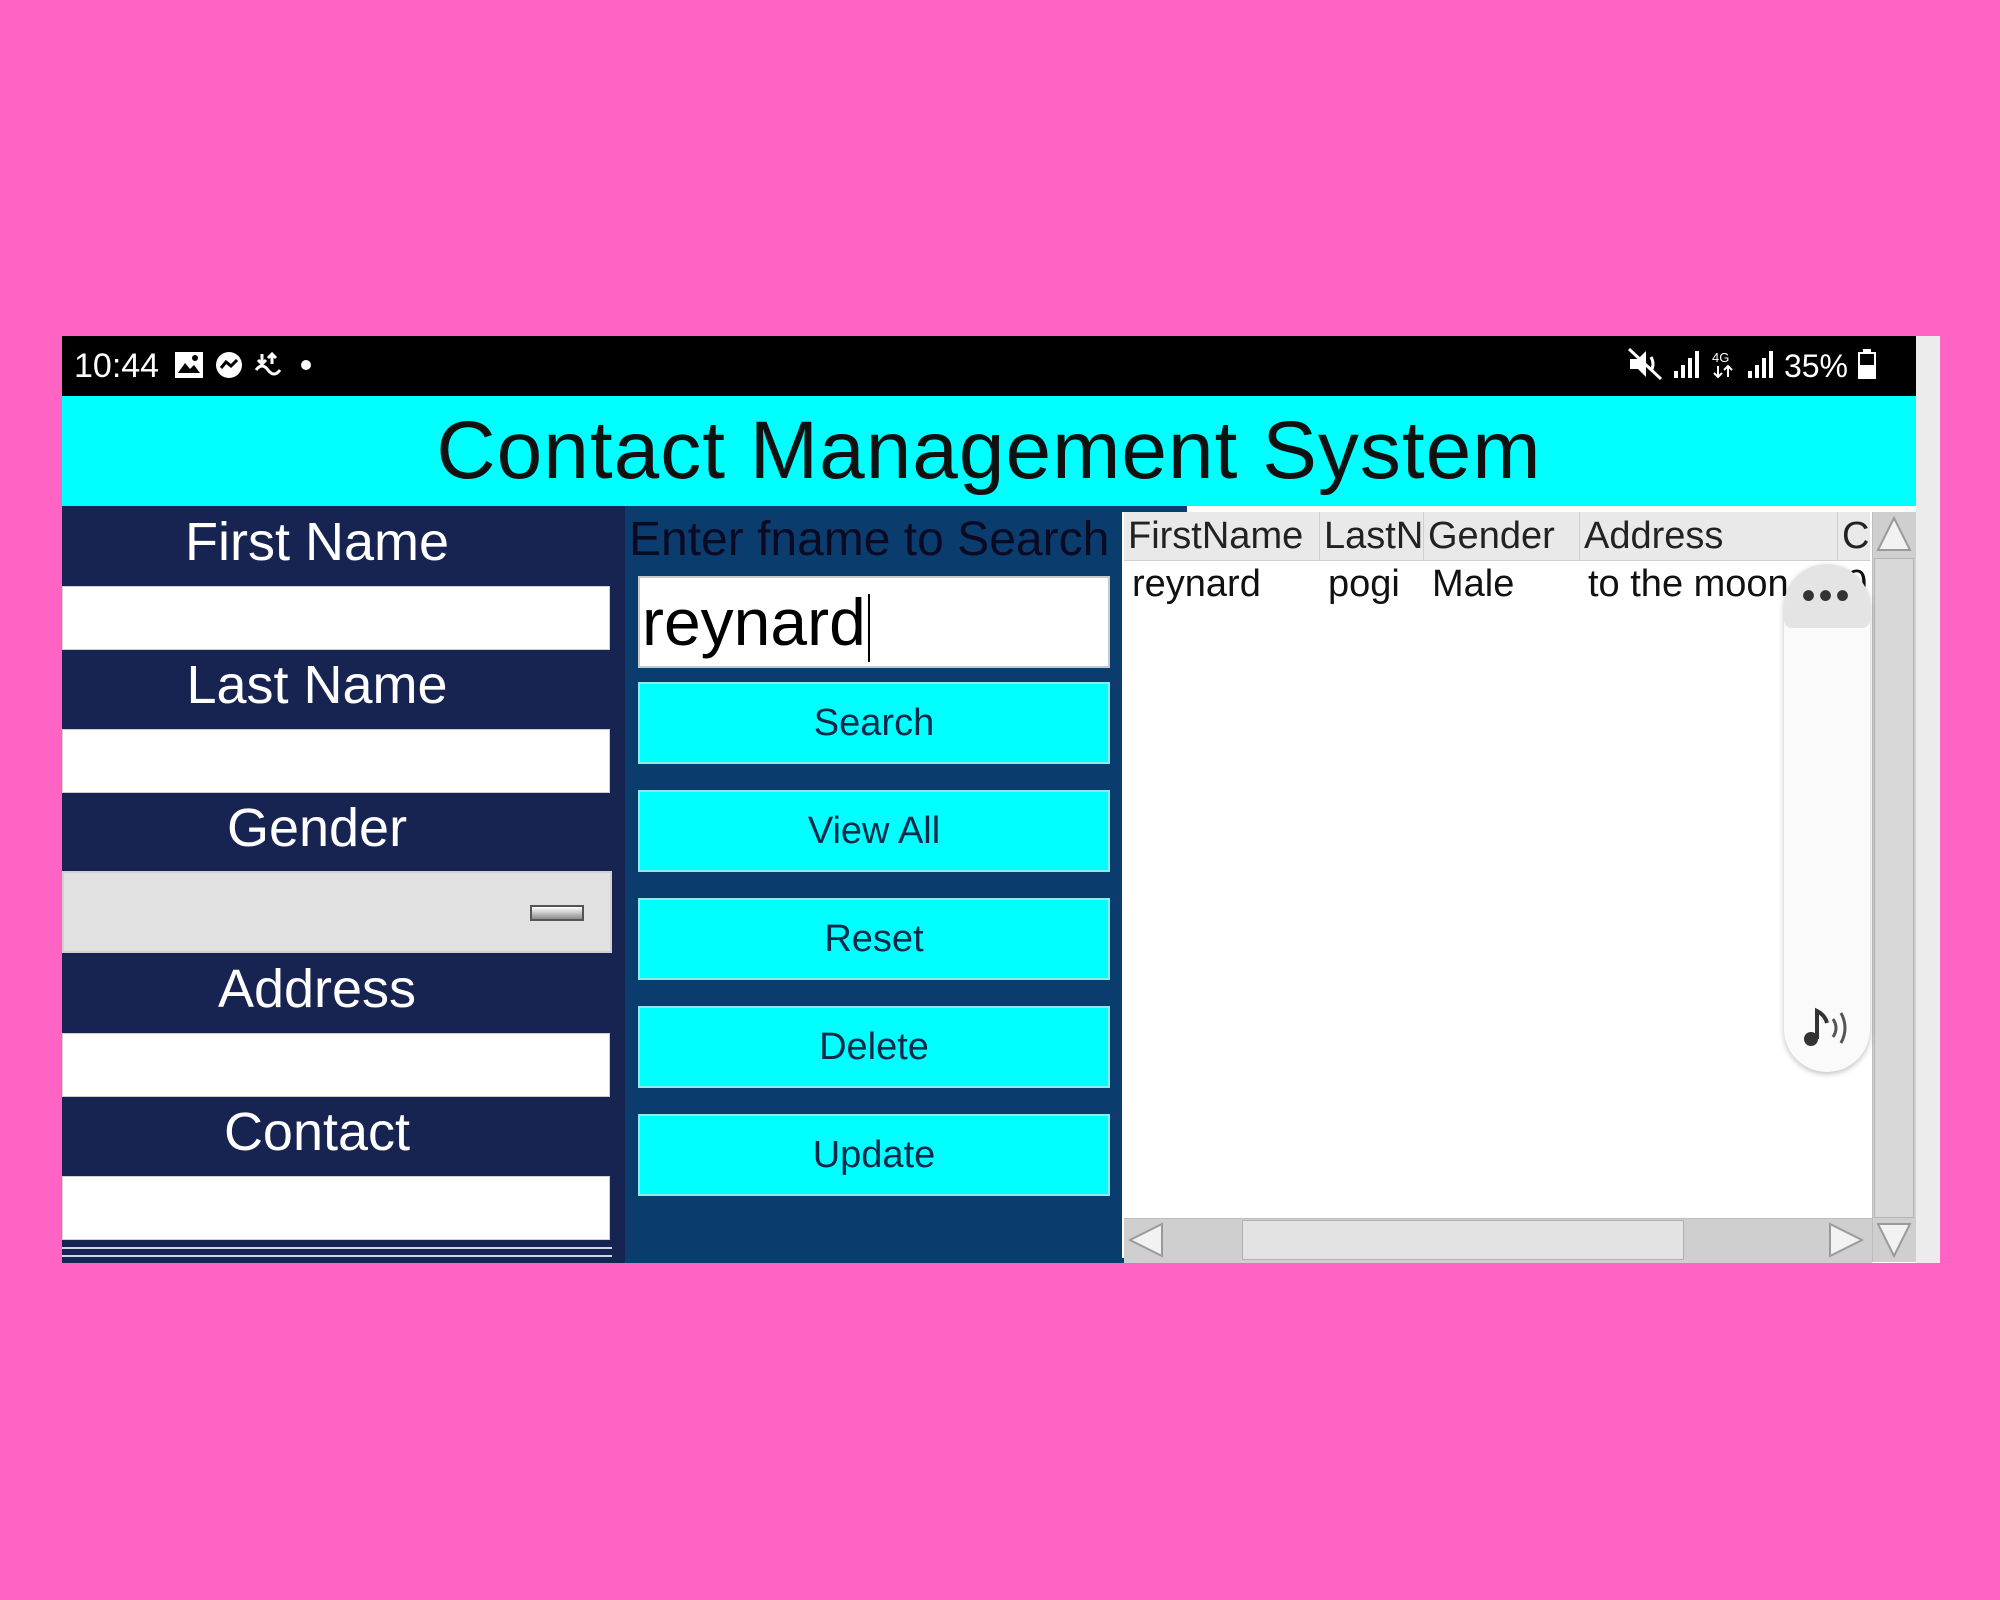 The width and height of the screenshot is (2000, 1600). I want to click on vertical-scroll-thumb, so click(1894, 888).